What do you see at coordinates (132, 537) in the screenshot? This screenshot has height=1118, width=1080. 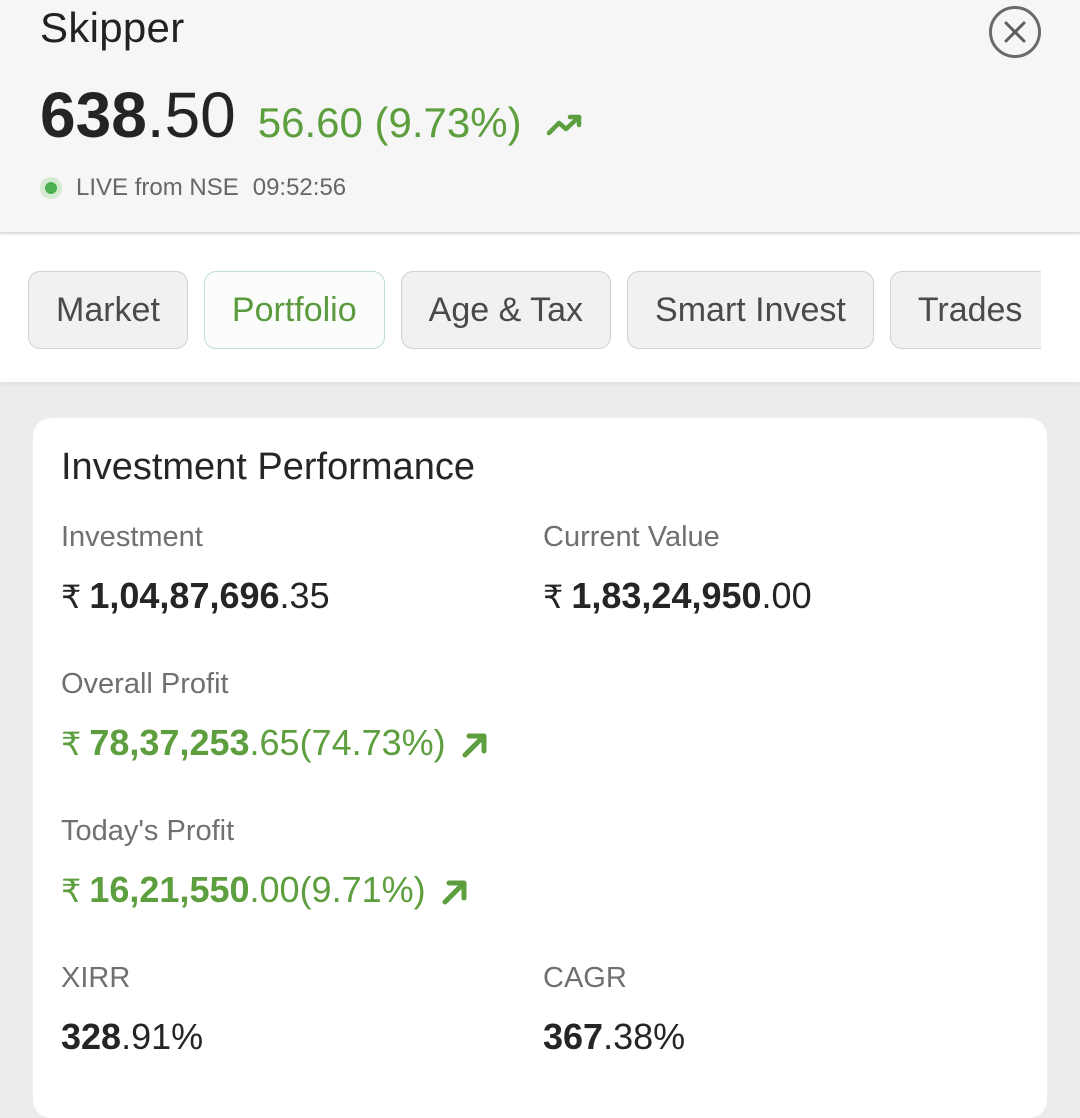 I see `investment-label: Investment` at bounding box center [132, 537].